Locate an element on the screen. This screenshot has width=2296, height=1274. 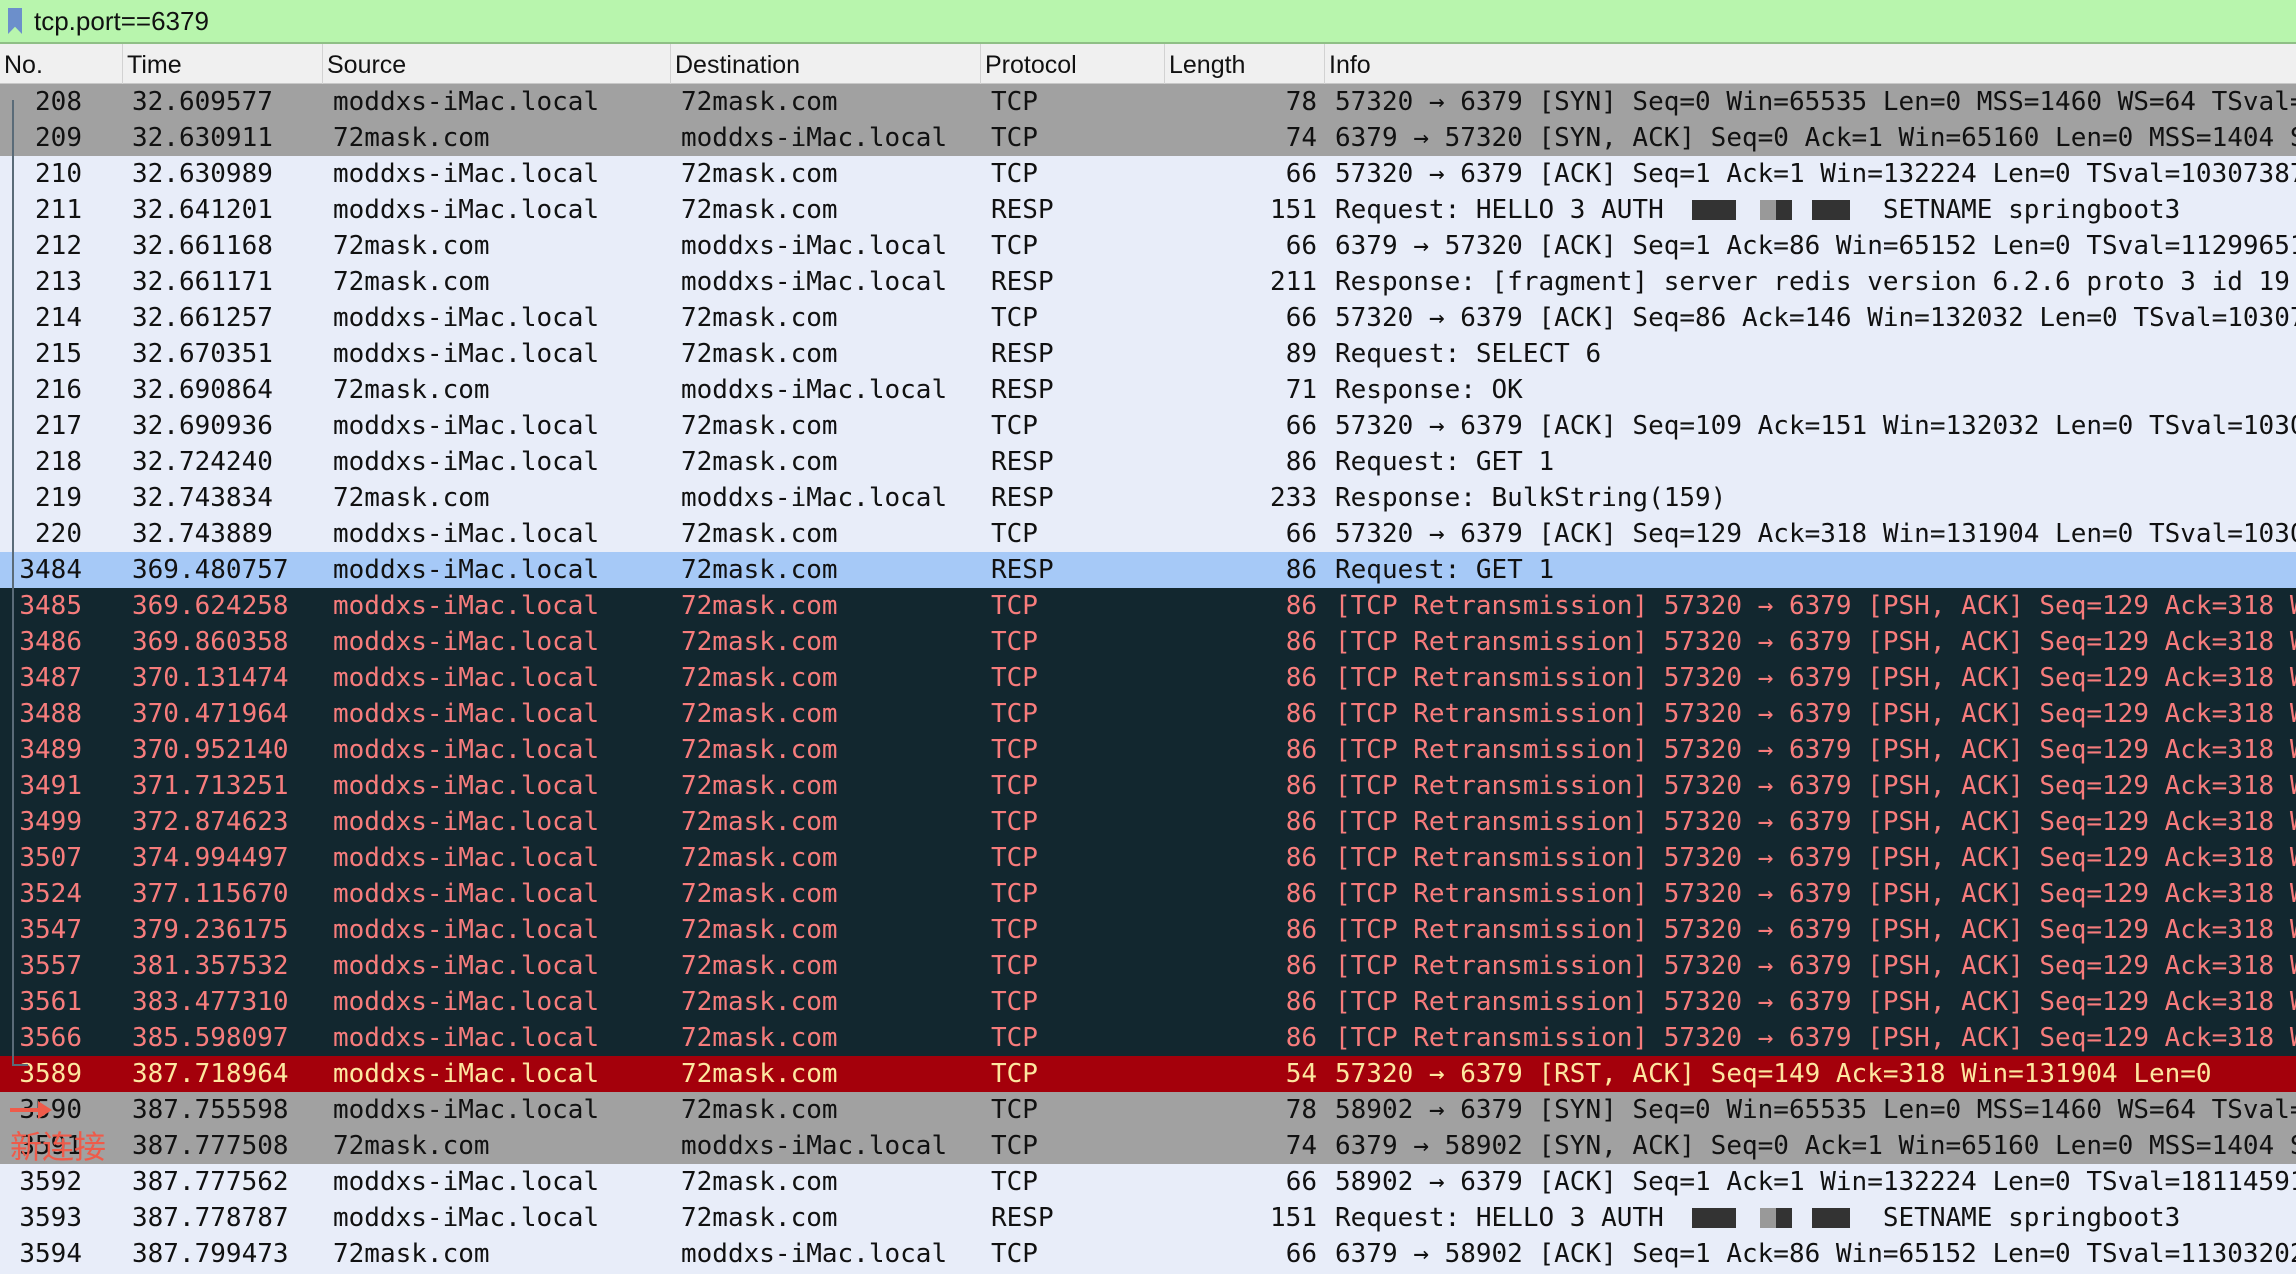
display-filter-bar: tcp.port==6379 is located at coordinates (1148, 22).